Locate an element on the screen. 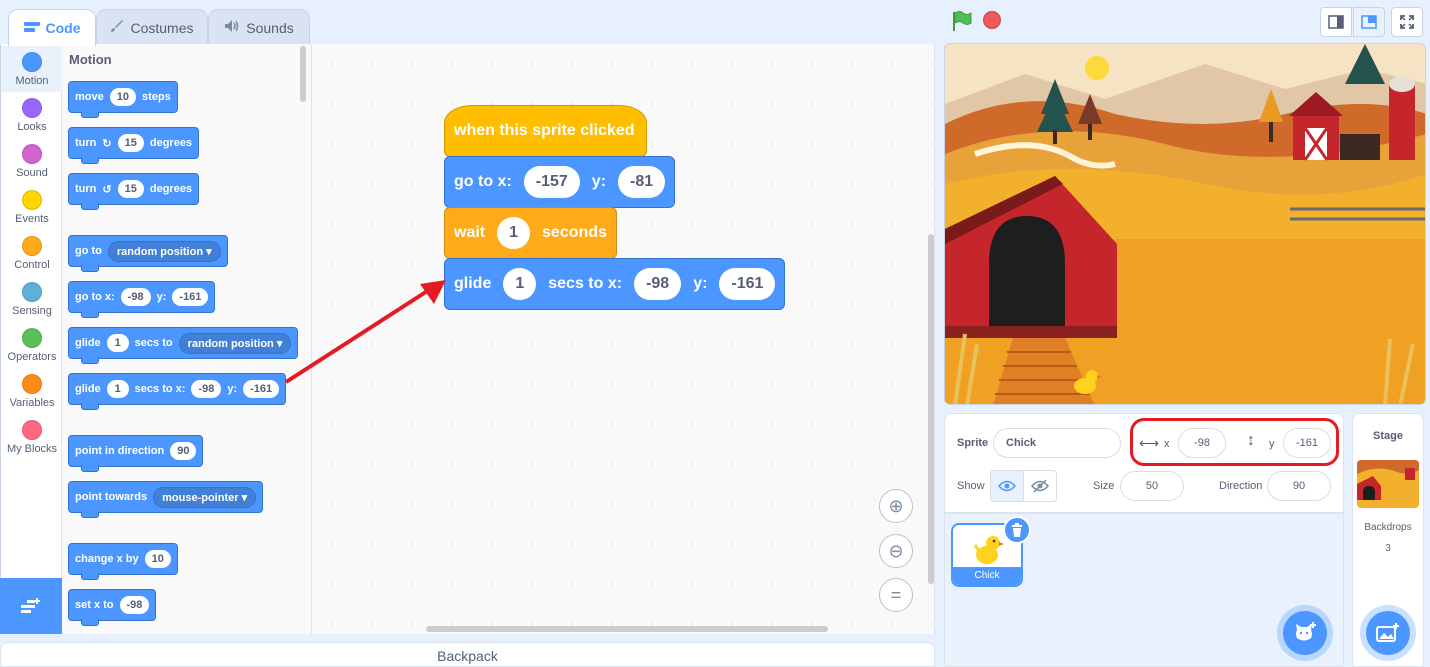 The image size is (1430, 667). normal-stage-button is located at coordinates (1369, 22).